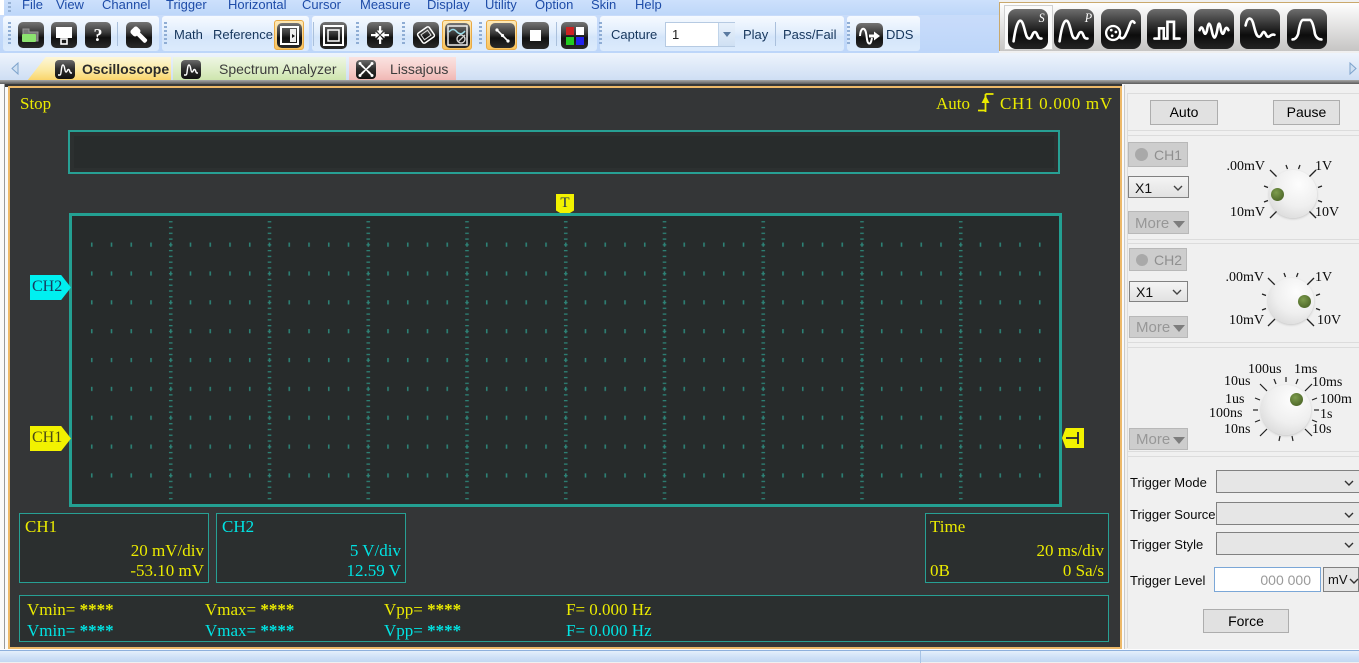 The height and width of the screenshot is (663, 1359). Describe the element at coordinates (1041, 18) in the screenshot. I see `svg-text: S` at that location.